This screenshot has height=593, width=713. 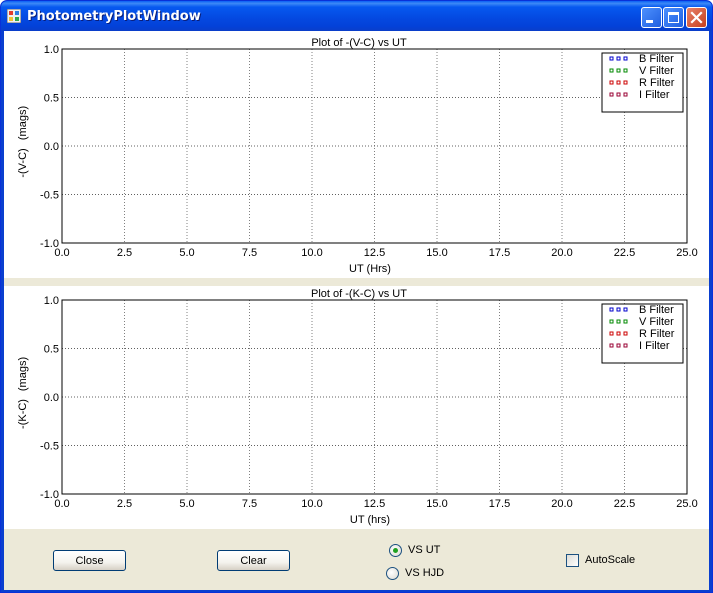 I want to click on maximize-button, so click(x=673, y=17).